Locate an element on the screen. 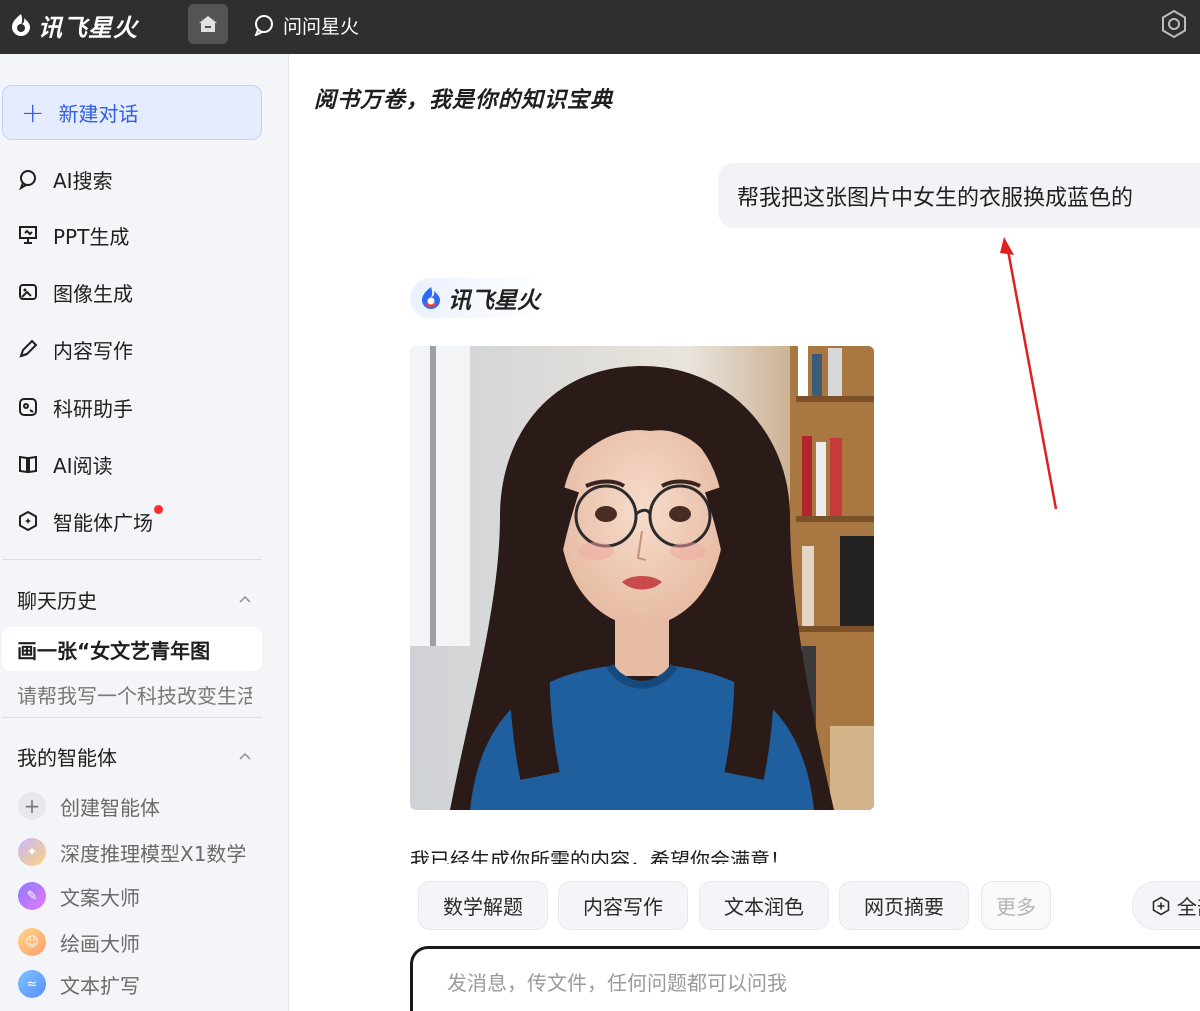  sidebar-item-label: 智能体广场 is located at coordinates (108, 520).